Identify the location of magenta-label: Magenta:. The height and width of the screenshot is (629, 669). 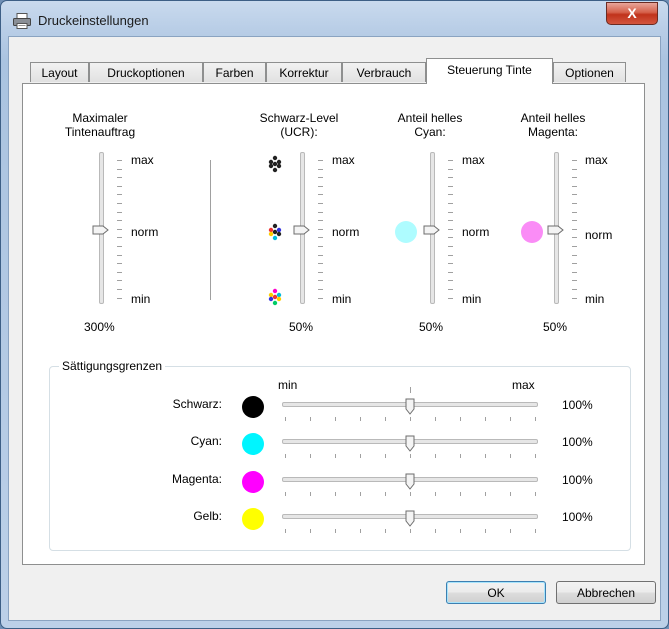
(196, 479).